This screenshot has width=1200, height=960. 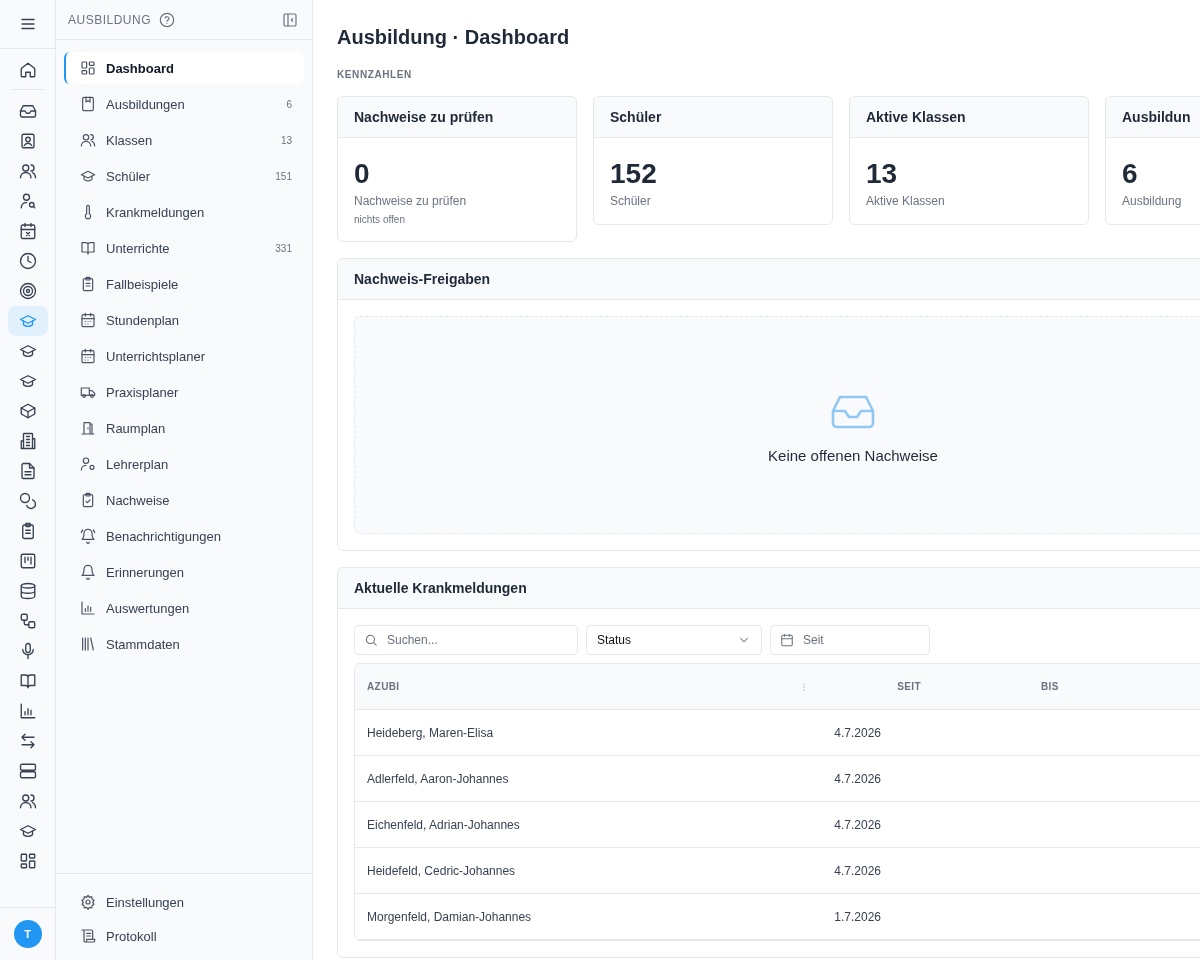 What do you see at coordinates (88, 464) in the screenshot?
I see `user-dot-icon` at bounding box center [88, 464].